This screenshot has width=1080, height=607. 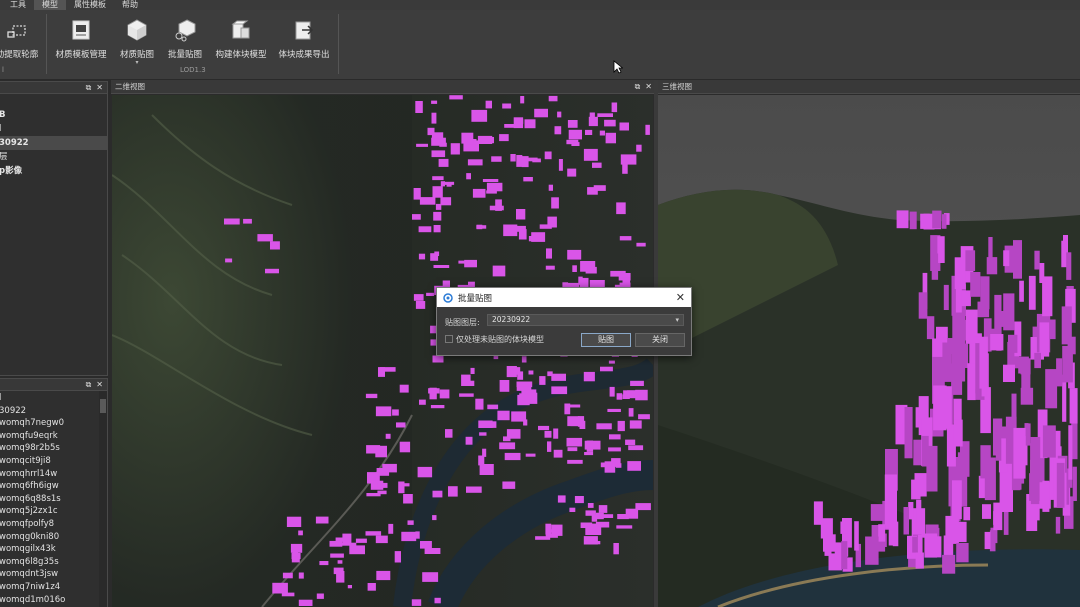 What do you see at coordinates (241, 42) in the screenshot?
I see `build-block-model-button: 构建体块模型` at bounding box center [241, 42].